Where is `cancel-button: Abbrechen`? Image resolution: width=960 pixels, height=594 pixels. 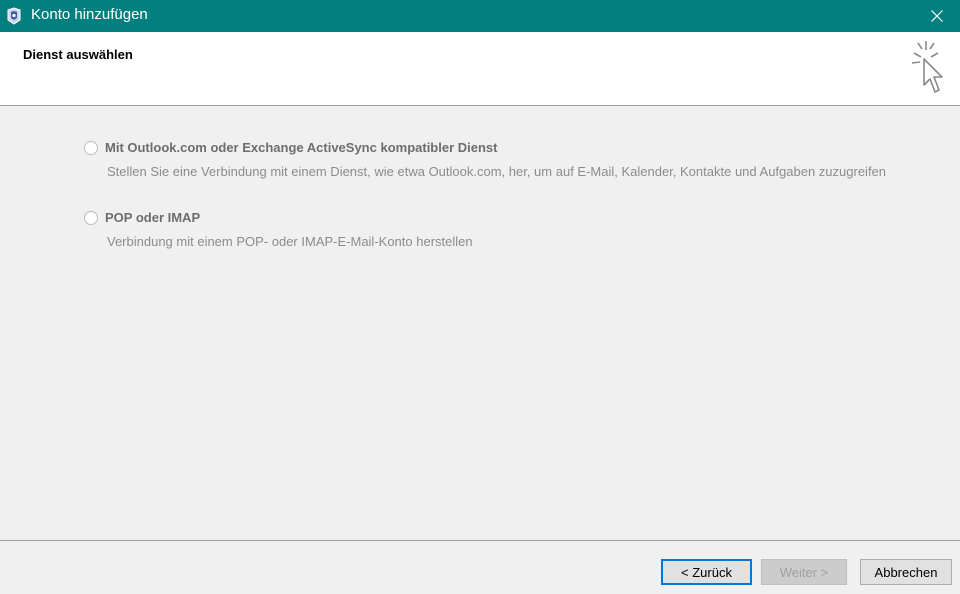
cancel-button: Abbrechen is located at coordinates (906, 572).